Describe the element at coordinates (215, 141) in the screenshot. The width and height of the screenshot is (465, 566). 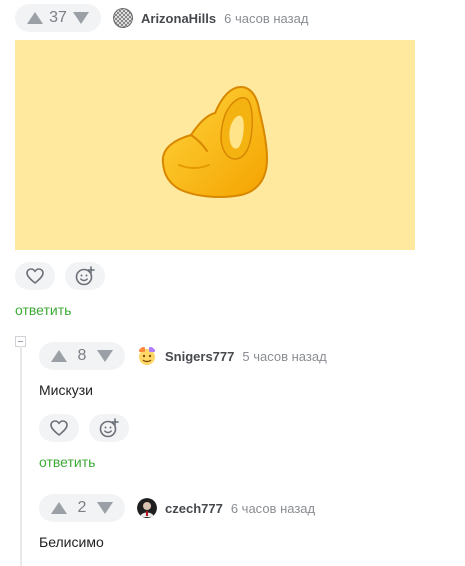
I see `pinched-fingers-emoji` at that location.